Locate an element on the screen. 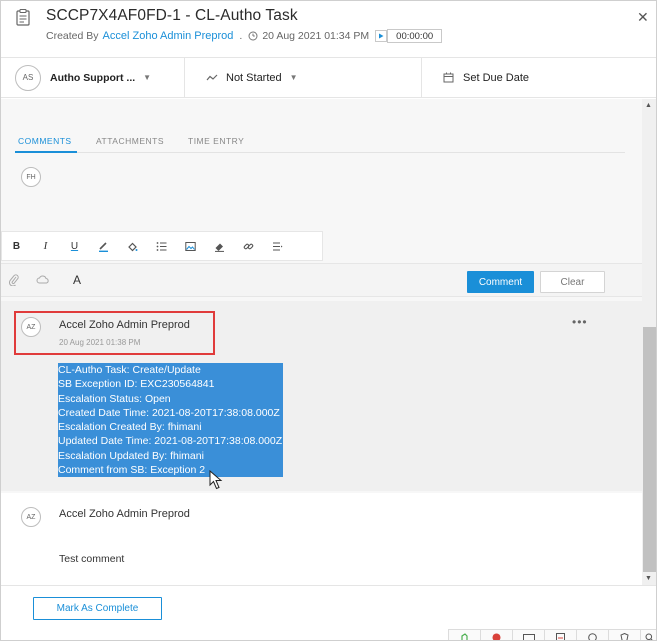 The height and width of the screenshot is (641, 657). image-icon is located at coordinates (190, 246).